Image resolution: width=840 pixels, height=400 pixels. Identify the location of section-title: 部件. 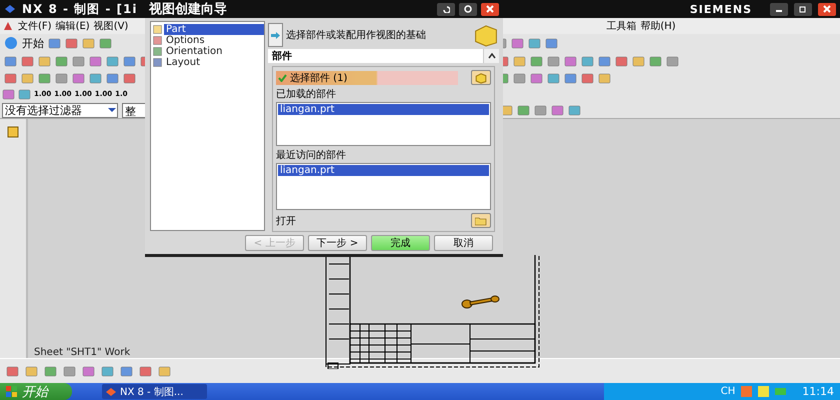
(282, 56).